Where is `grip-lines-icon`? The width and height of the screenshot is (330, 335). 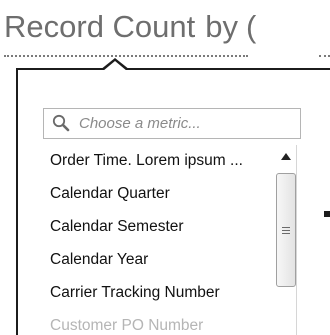
grip-lines-icon is located at coordinates (286, 230).